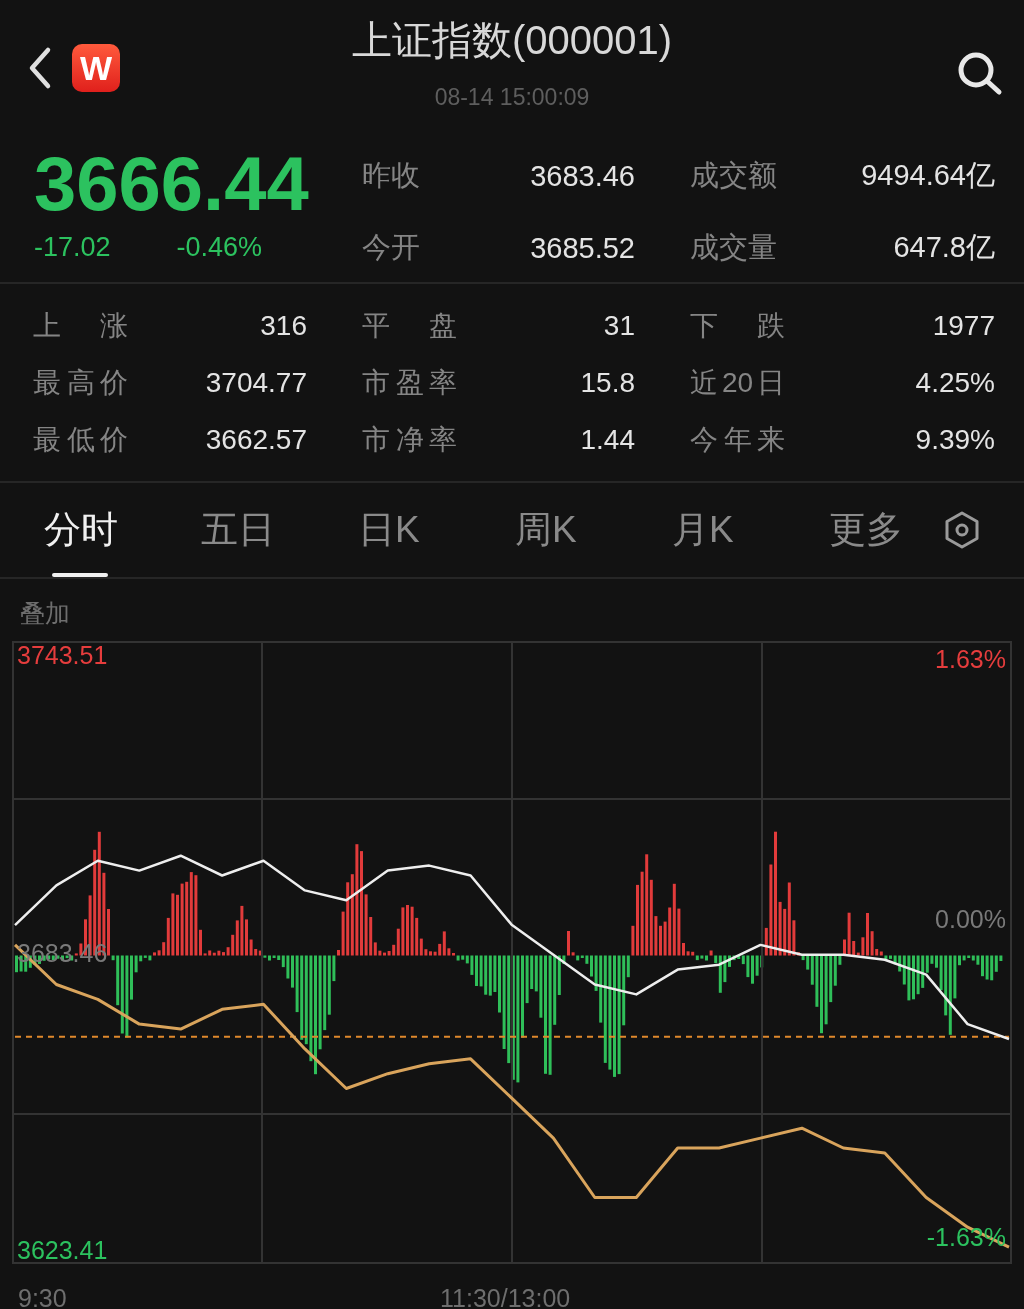 The width and height of the screenshot is (1024, 1309). I want to click on chart-tab: 分时, so click(98, 530).